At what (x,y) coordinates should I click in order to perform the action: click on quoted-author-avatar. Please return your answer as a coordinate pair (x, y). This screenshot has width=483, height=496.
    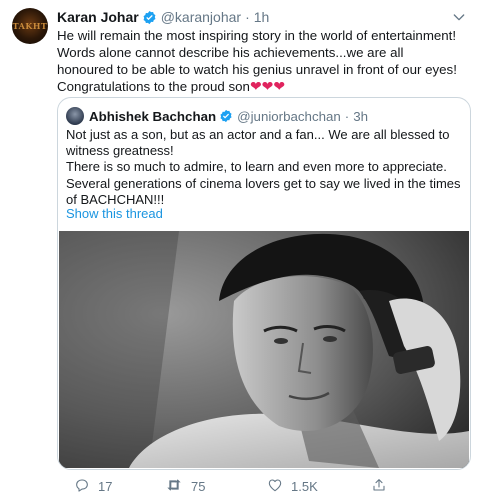
    Looking at the image, I should click on (75, 116).